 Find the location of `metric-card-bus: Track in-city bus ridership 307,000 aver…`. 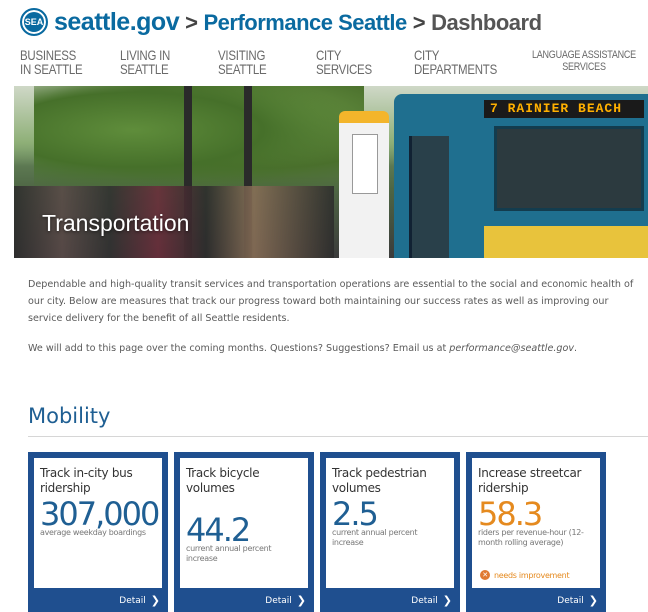

metric-card-bus: Track in-city bus ridership 307,000 aver… is located at coordinates (98, 532).